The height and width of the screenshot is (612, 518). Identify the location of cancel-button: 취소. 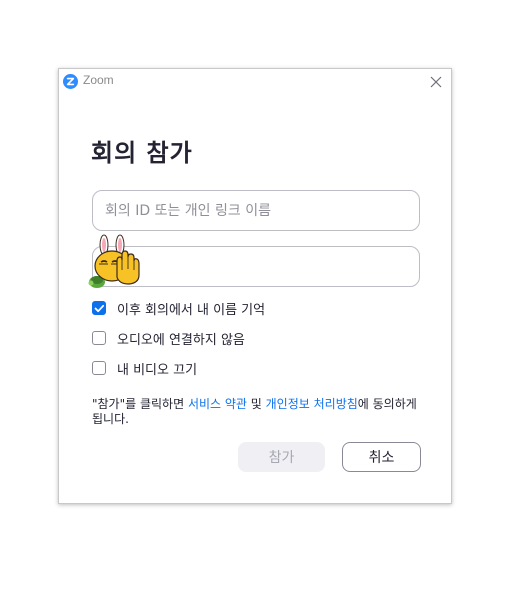
(381, 457).